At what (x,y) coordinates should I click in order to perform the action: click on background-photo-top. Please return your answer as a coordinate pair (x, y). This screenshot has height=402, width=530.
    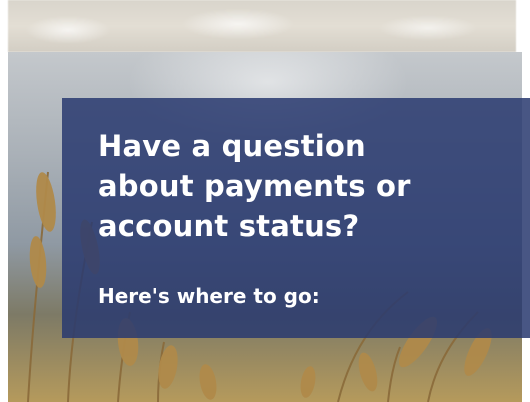
    Looking at the image, I should click on (262, 26).